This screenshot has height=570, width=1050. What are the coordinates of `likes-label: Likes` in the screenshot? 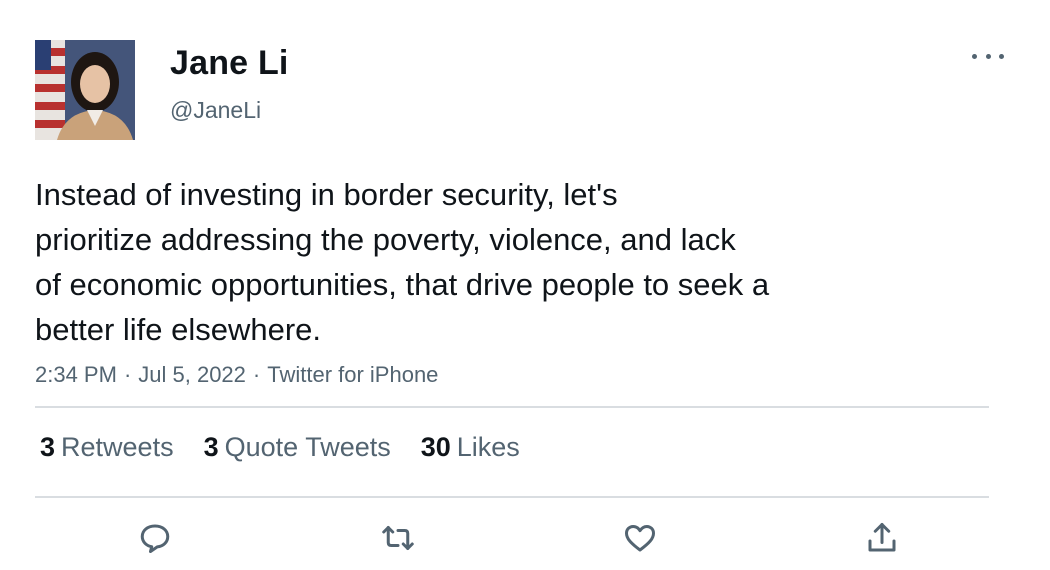 It's located at (488, 447).